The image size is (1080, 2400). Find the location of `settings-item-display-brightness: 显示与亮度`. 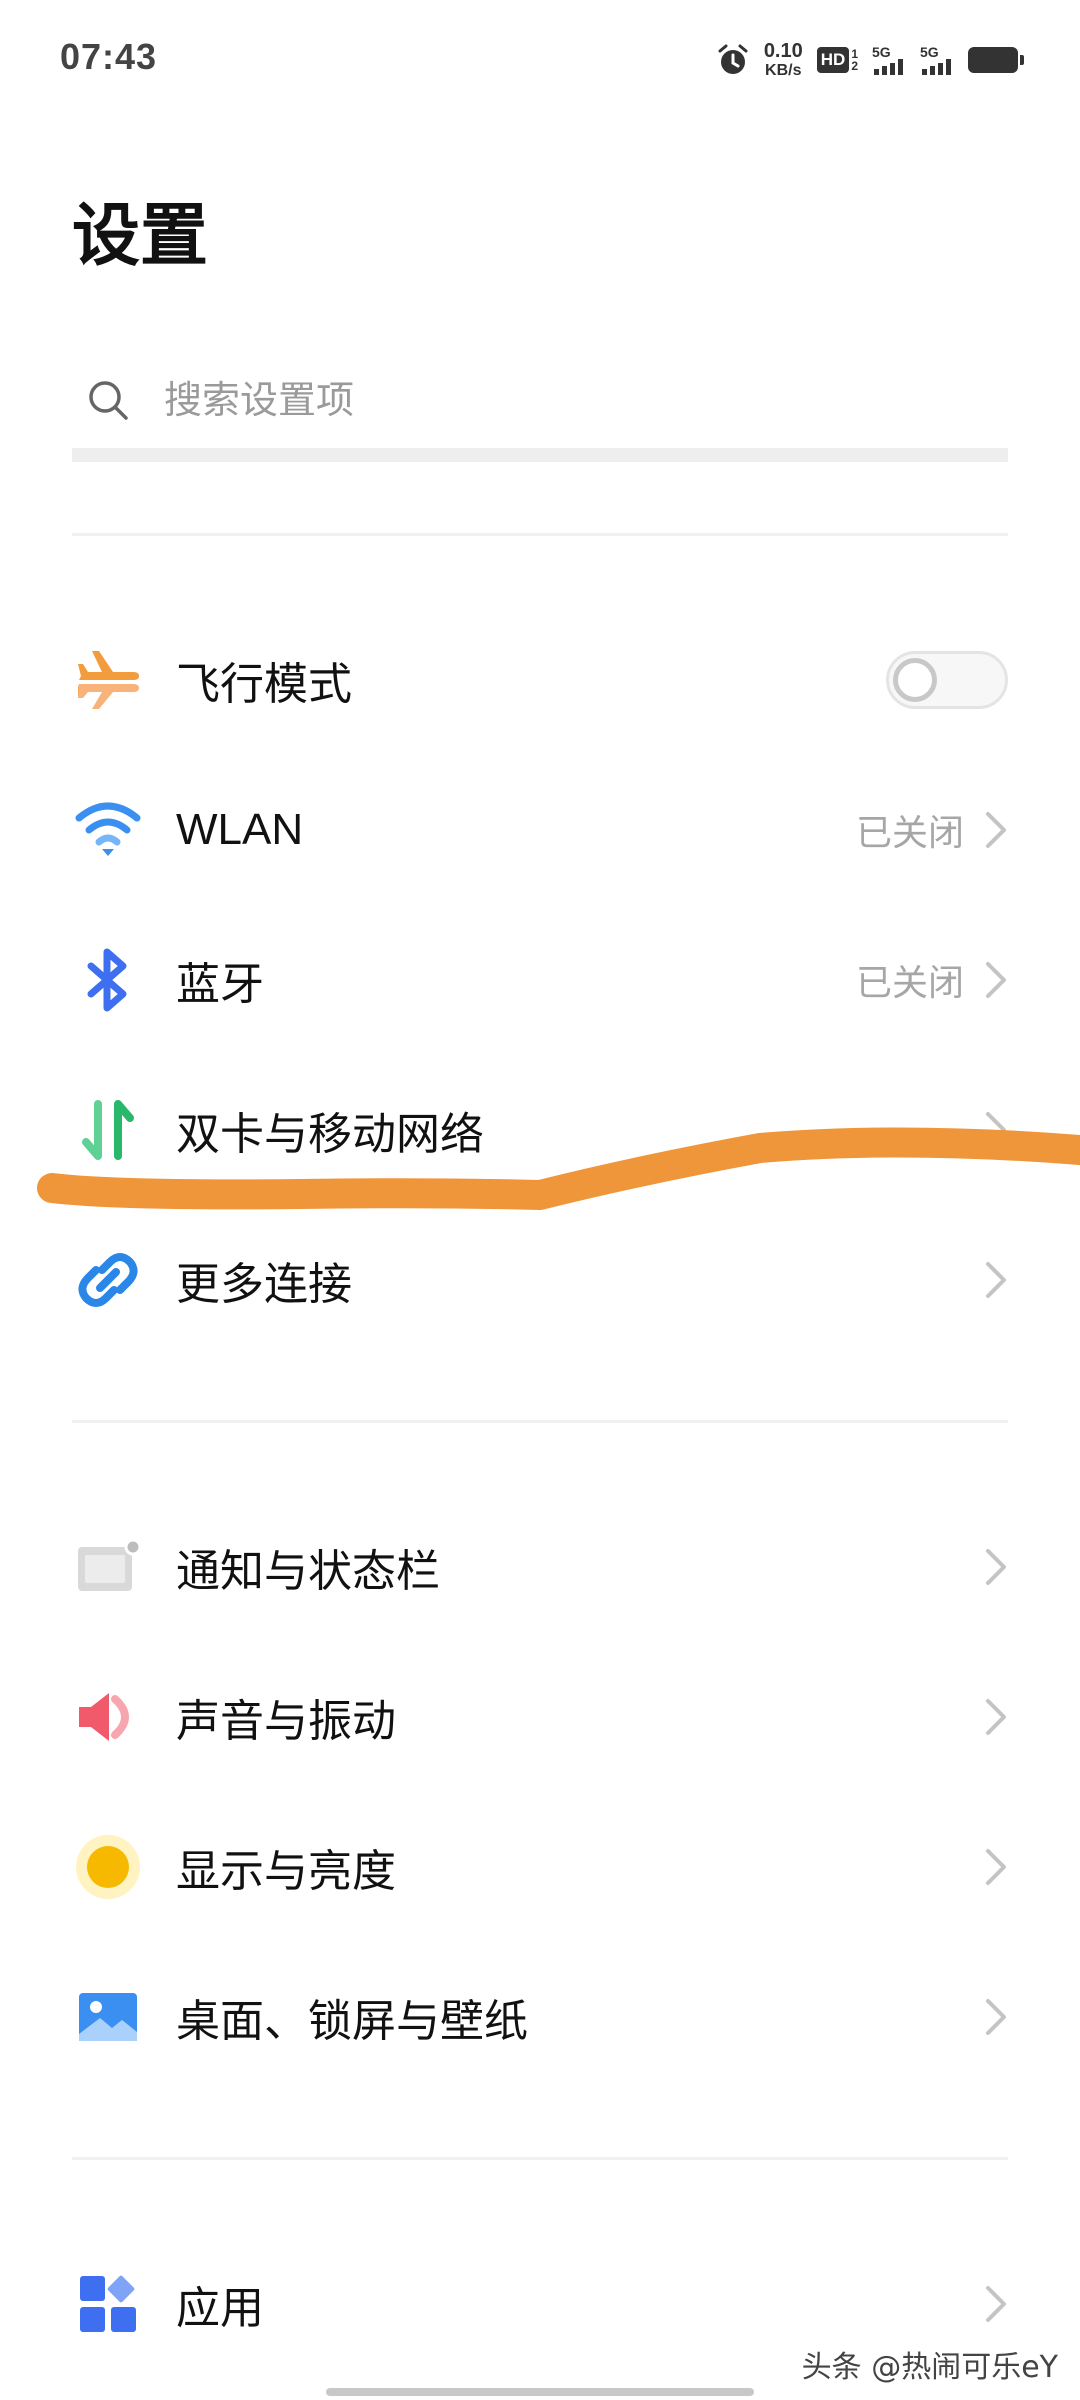

settings-item-display-brightness: 显示与亮度 is located at coordinates (540, 1867).